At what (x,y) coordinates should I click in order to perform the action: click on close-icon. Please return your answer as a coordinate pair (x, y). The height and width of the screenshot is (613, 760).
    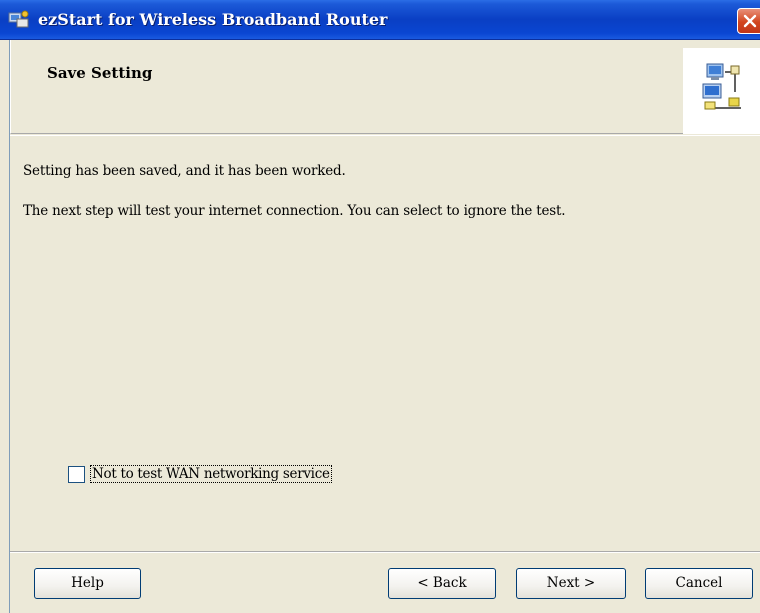
    Looking at the image, I should click on (750, 21).